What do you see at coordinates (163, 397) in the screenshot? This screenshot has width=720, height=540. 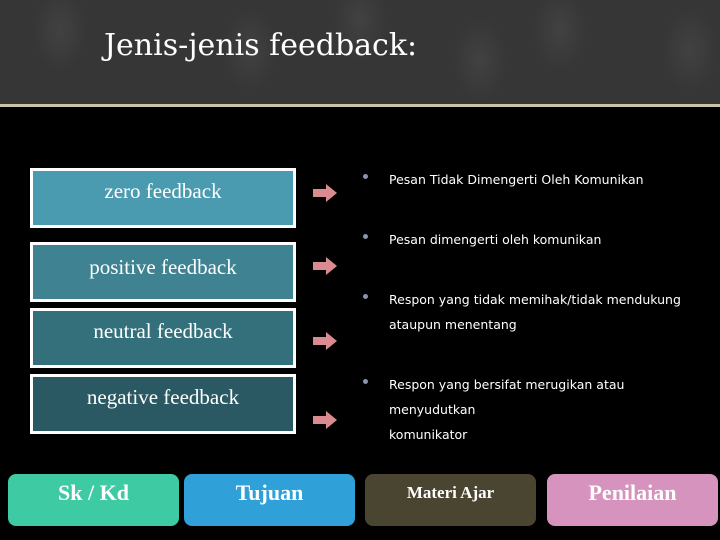 I see `feedback-label: negative feedback` at bounding box center [163, 397].